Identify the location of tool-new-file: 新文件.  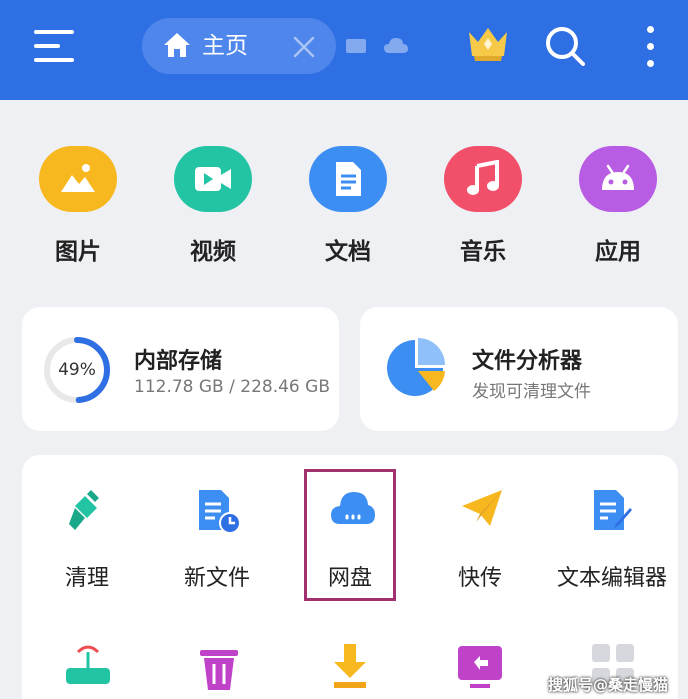
(217, 537).